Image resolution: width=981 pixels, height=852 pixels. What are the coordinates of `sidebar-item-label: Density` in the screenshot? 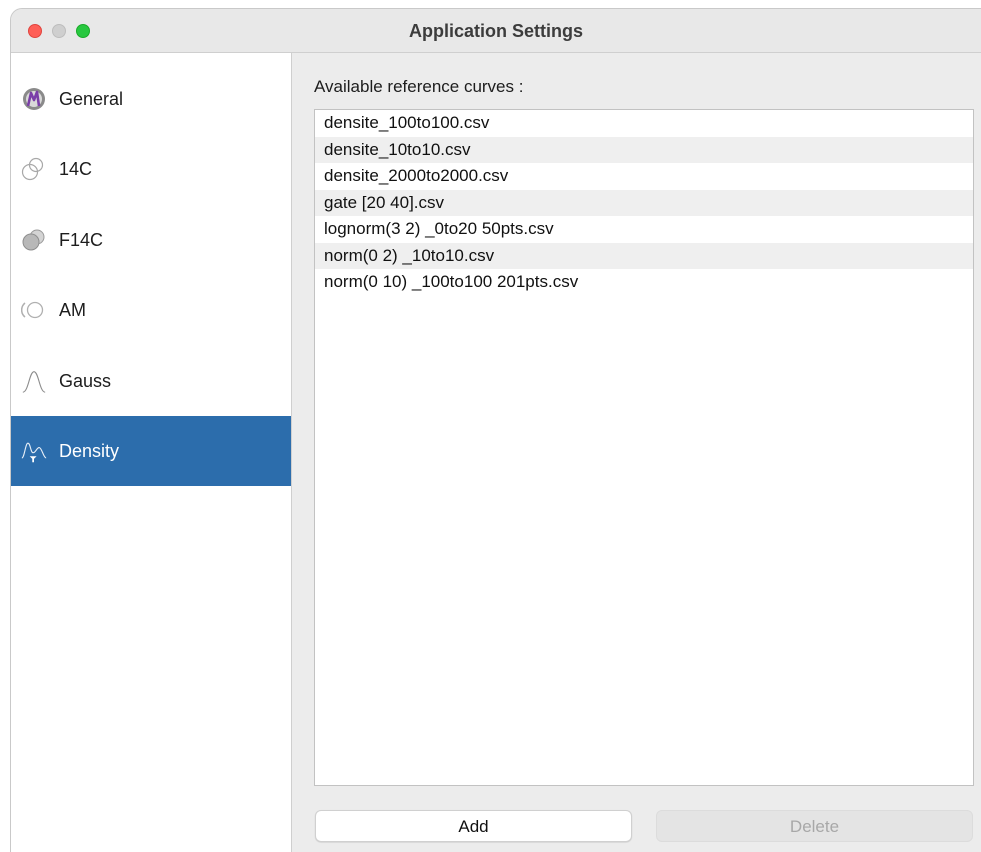 It's located at (89, 450).